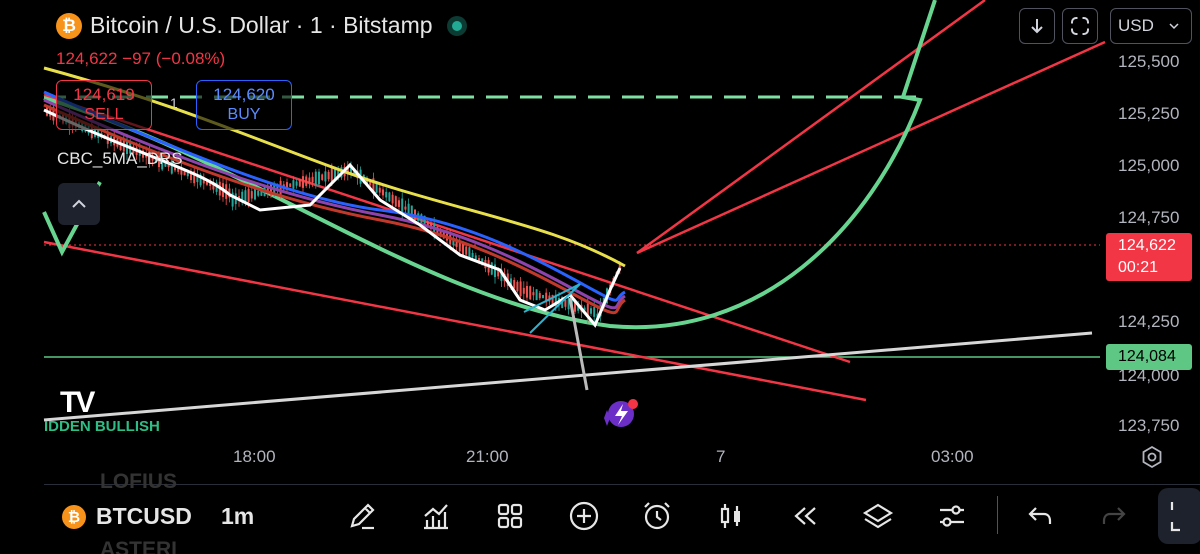 This screenshot has height=554, width=1200. I want to click on current-price-tag: 124,622 00:21, so click(1149, 257).